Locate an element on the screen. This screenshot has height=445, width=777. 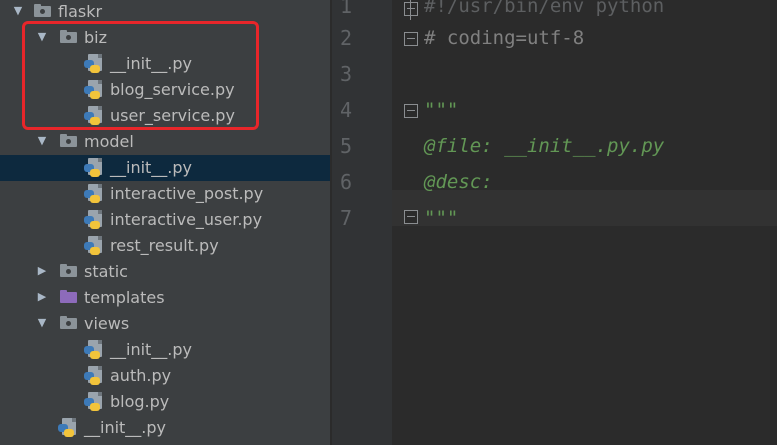
tree-item-label: views is located at coordinates (107, 323).